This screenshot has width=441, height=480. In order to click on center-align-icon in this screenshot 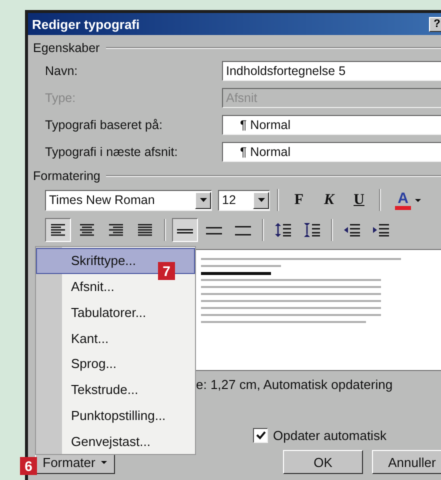, I will do `click(87, 230)`.